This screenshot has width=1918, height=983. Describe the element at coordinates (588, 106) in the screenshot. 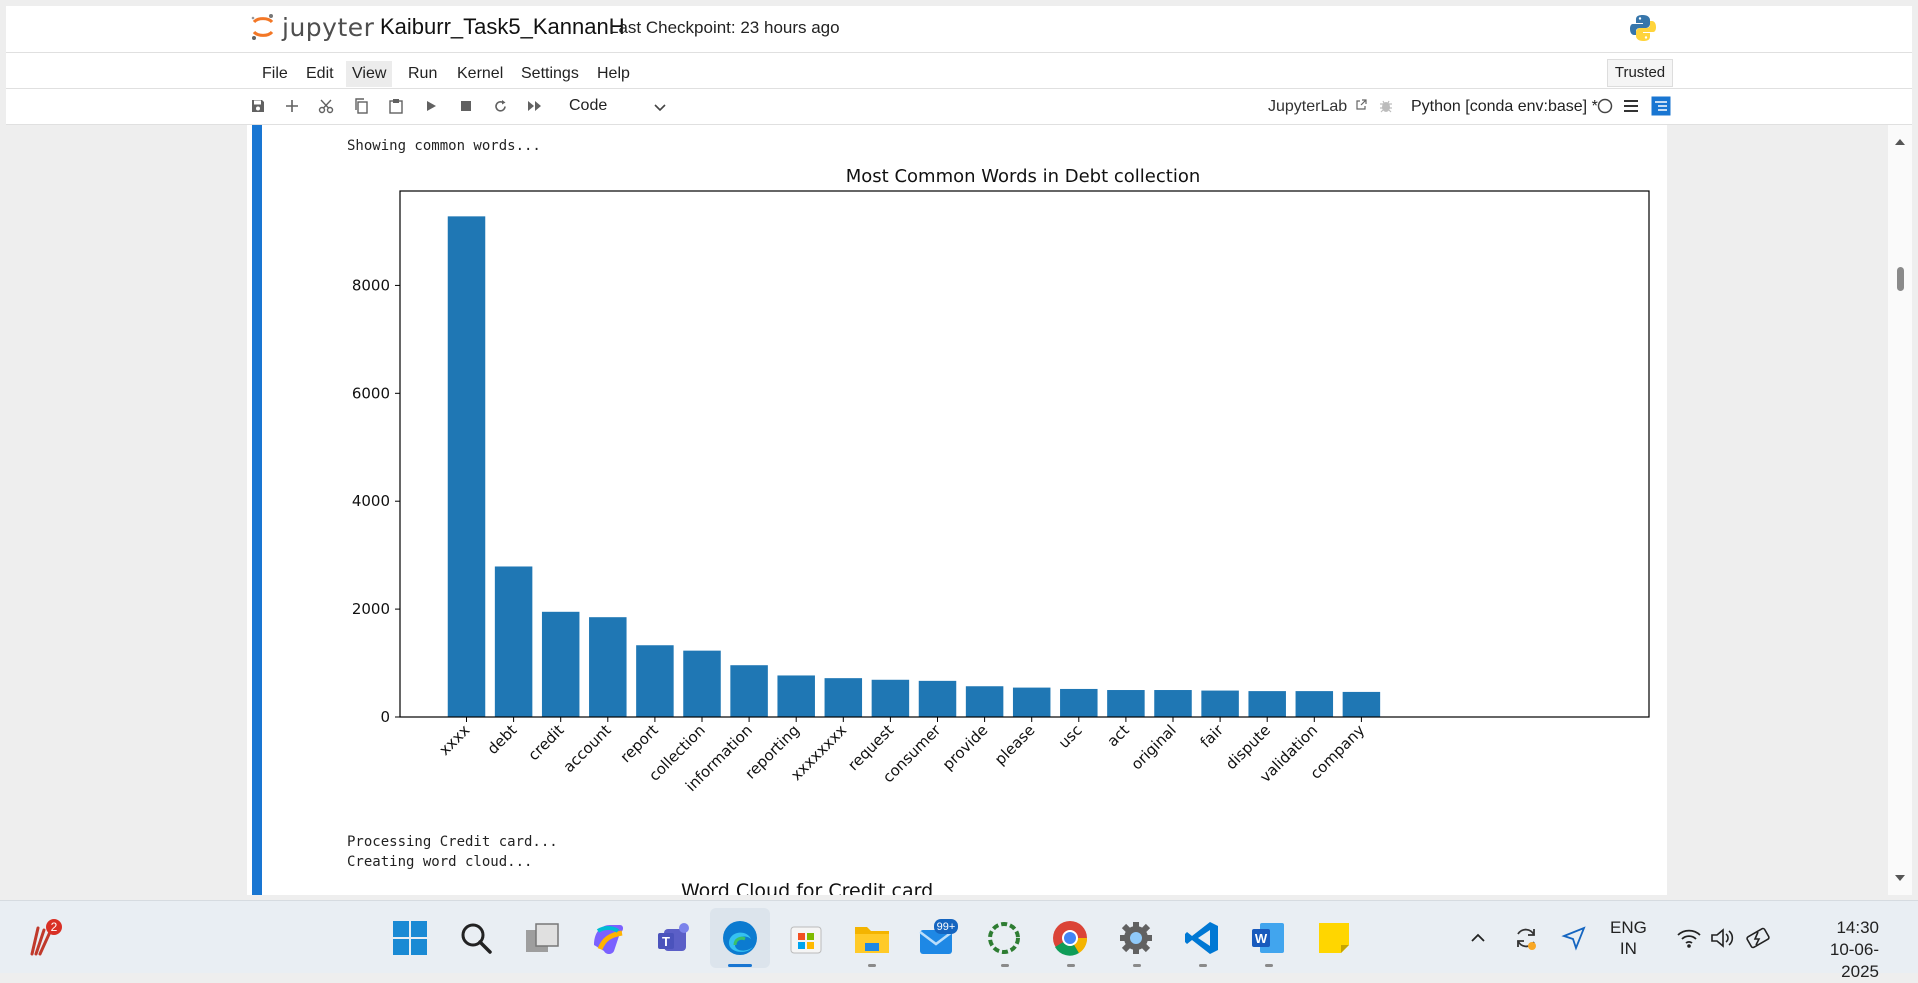

I see `cell-type-select: Code` at that location.